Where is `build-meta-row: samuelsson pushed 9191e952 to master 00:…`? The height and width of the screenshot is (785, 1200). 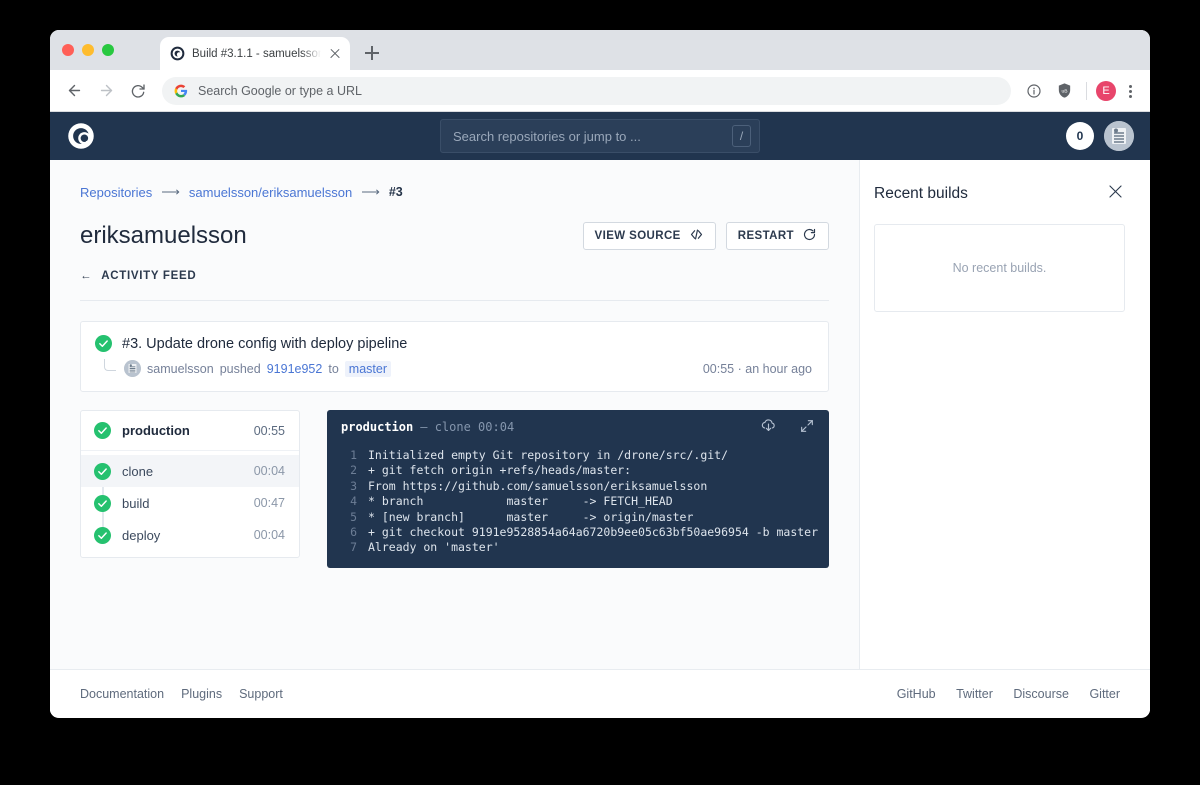
build-meta-row: samuelsson pushed 9191e952 to master 00:… is located at coordinates (458, 368).